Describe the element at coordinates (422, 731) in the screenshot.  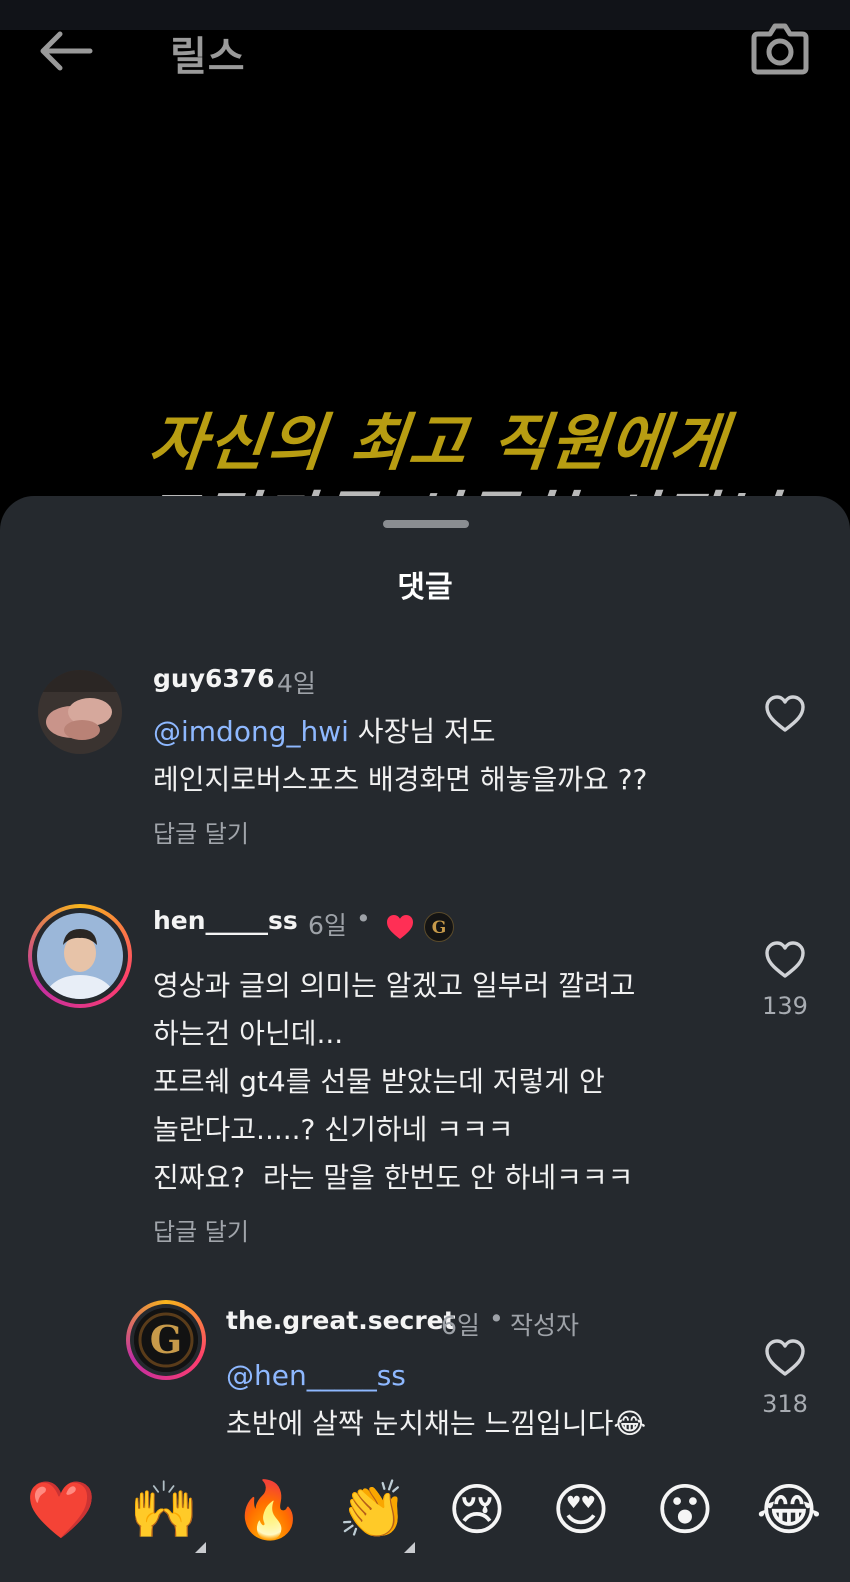
I see `comment-text-fragment: 사장님 저도` at that location.